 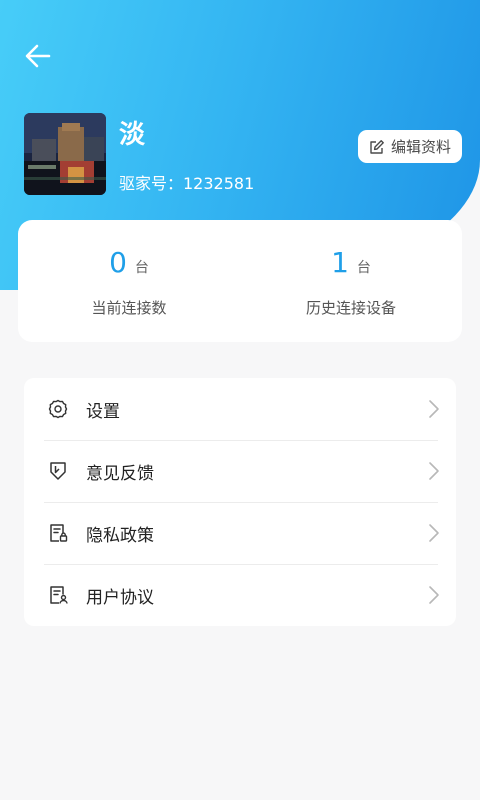 I want to click on stat-label: 历史连接设备, so click(x=350, y=308).